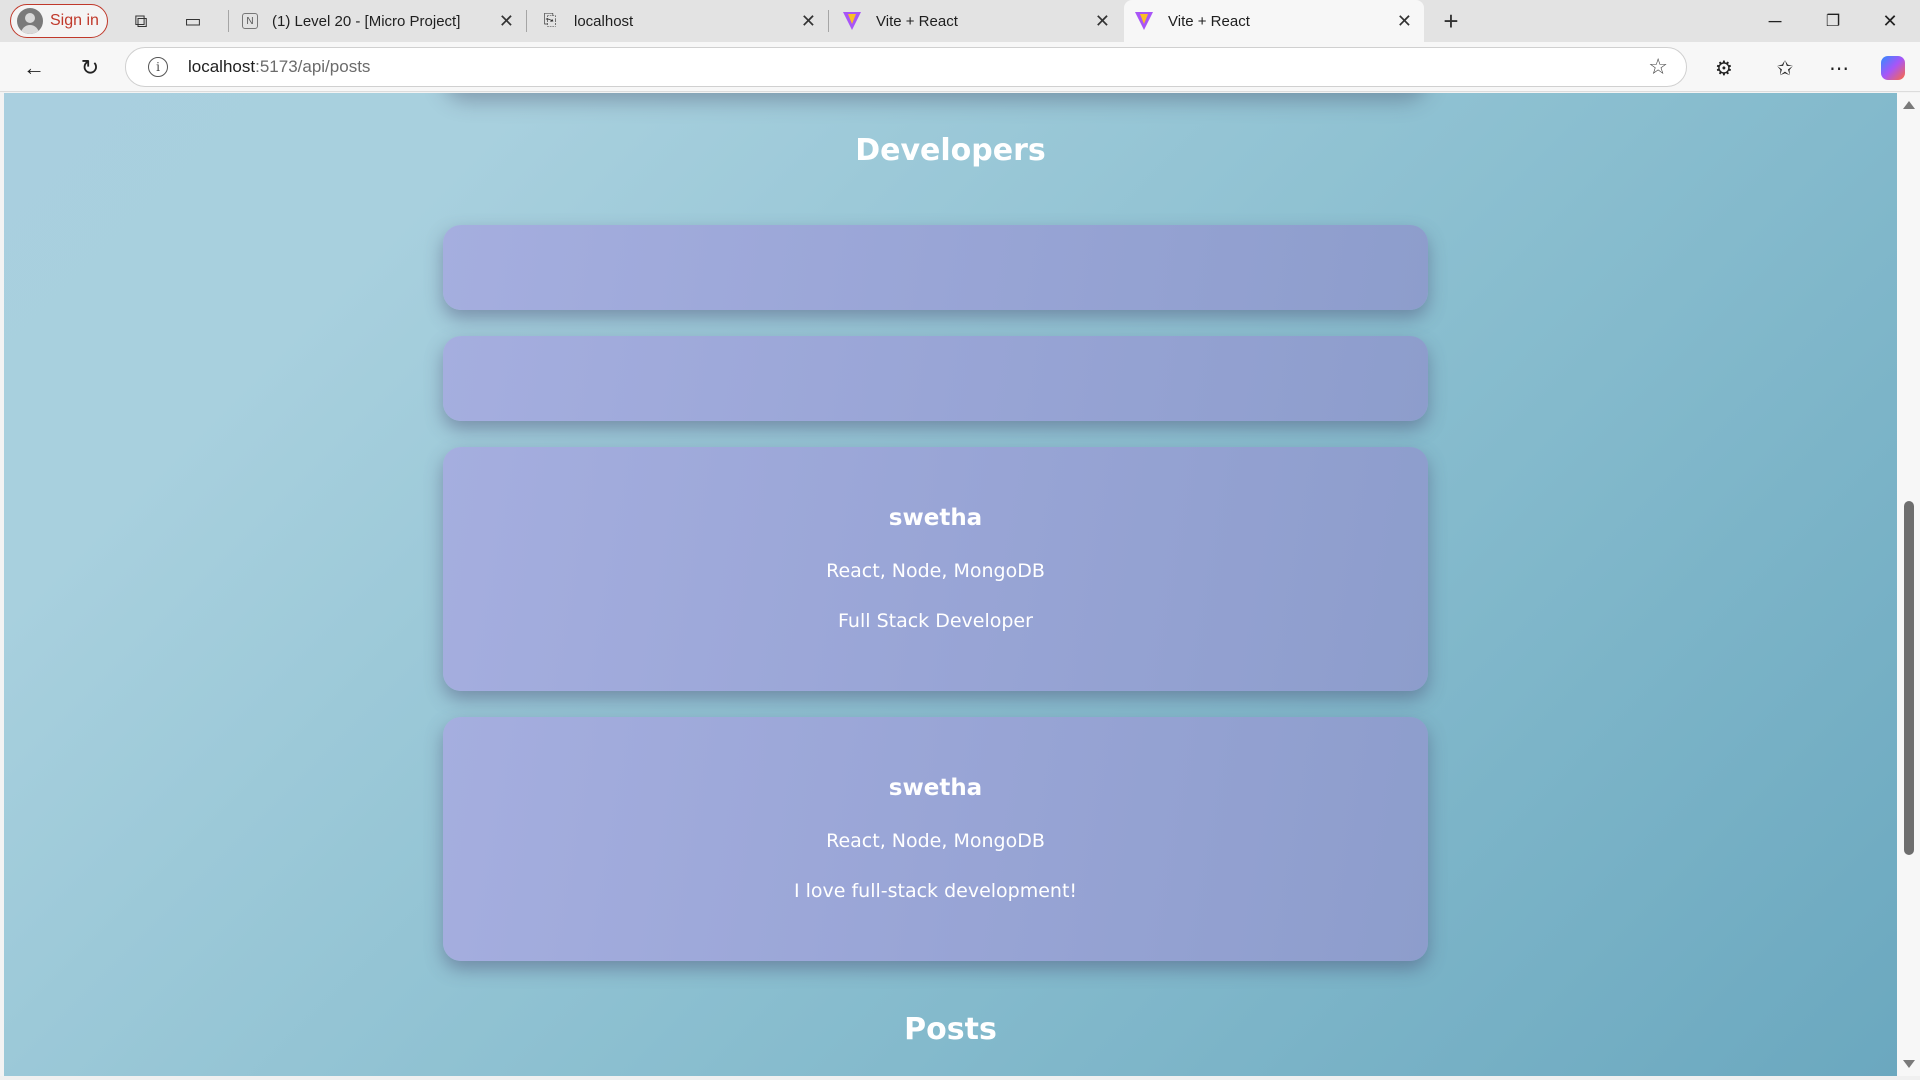 This screenshot has width=1920, height=1080. Describe the element at coordinates (950, 150) in the screenshot. I see `developers-heading: Developers` at that location.